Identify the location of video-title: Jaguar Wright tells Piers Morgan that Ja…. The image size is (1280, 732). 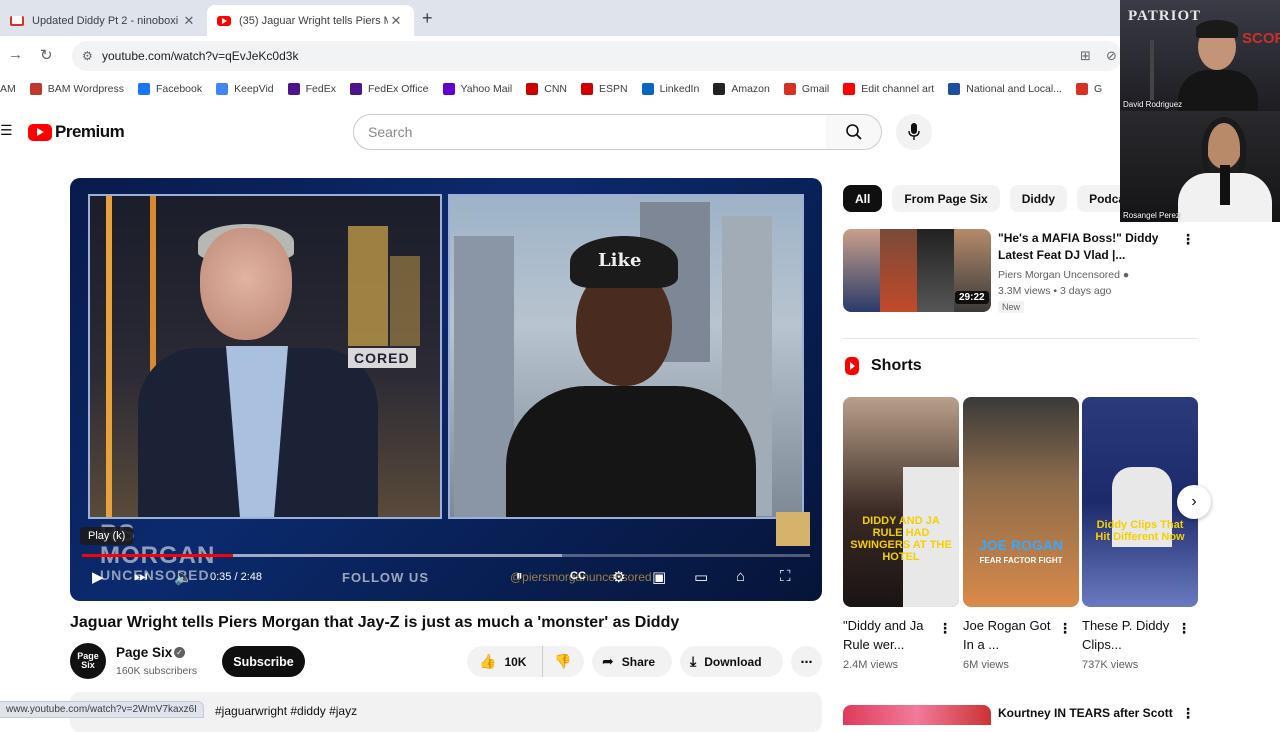
(375, 622).